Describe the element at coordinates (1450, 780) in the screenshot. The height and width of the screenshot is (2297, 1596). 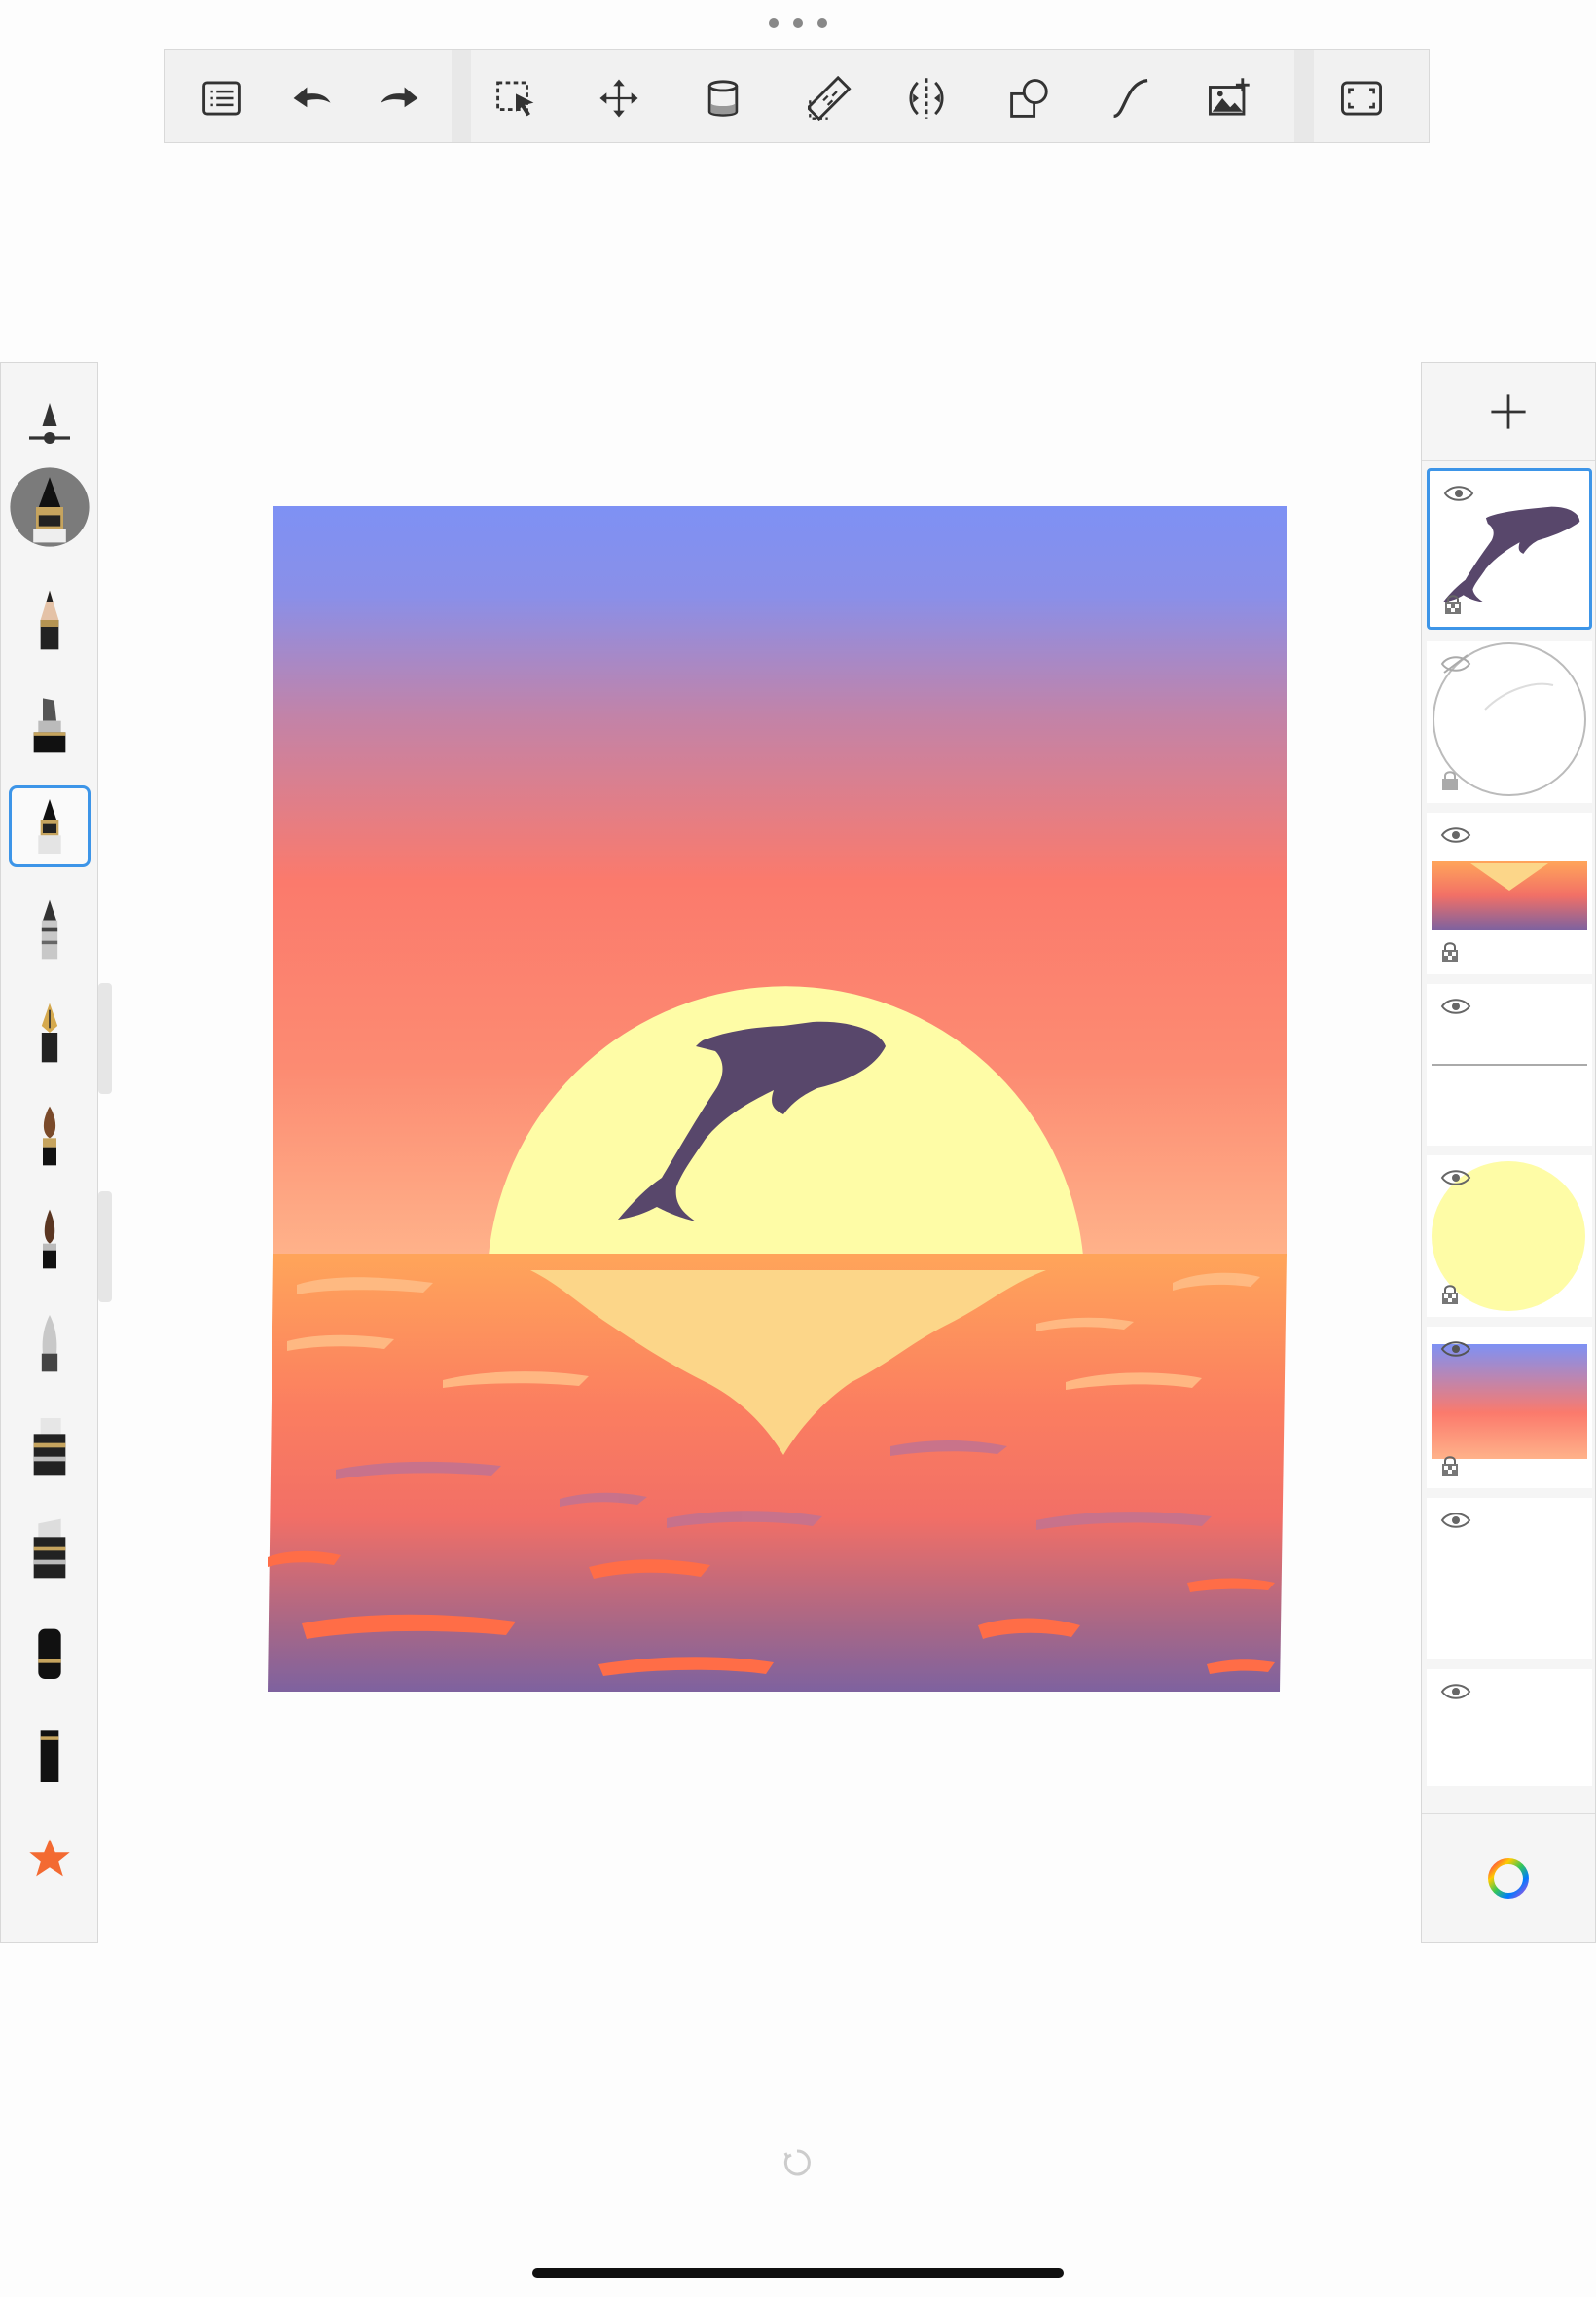
I see `lock-icon` at that location.